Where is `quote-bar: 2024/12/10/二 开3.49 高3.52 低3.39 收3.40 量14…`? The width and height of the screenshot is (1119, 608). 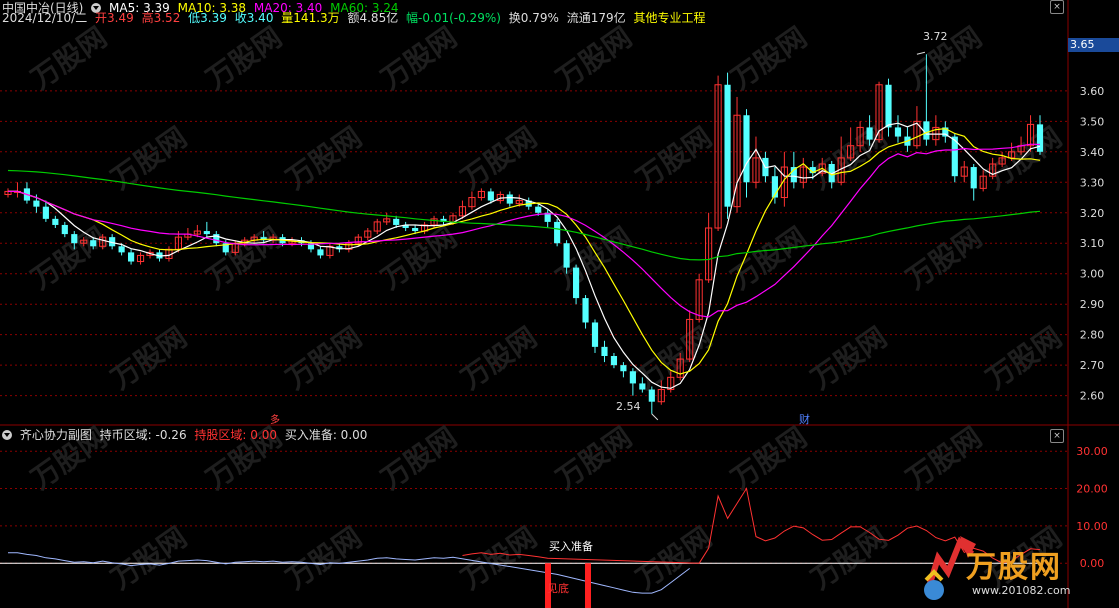 quote-bar: 2024/12/10/二 开3.49 高3.52 低3.39 收3.40 量14… is located at coordinates (355, 18).